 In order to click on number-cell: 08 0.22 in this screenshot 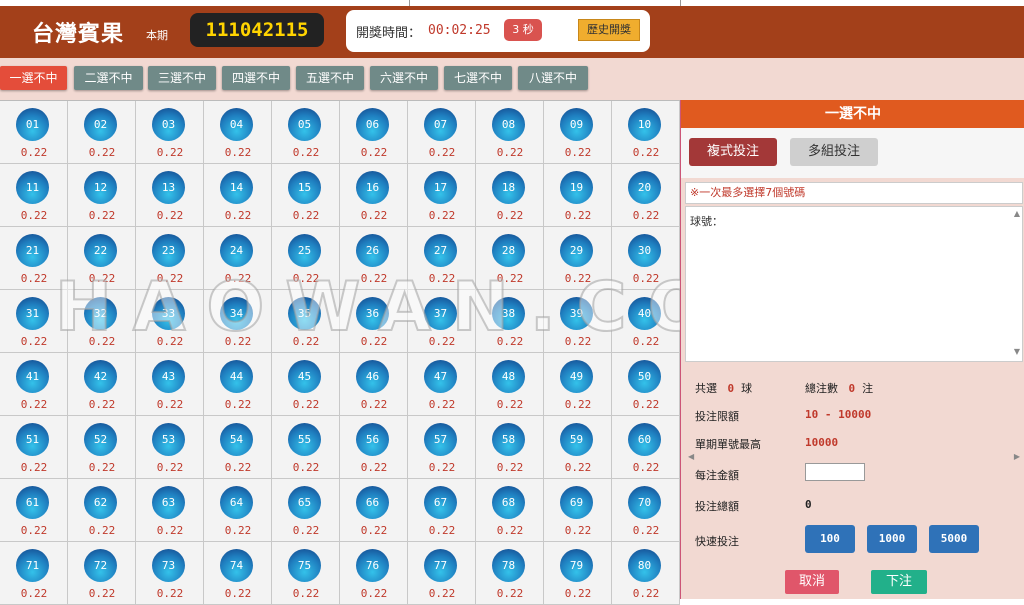, I will do `click(510, 132)`.